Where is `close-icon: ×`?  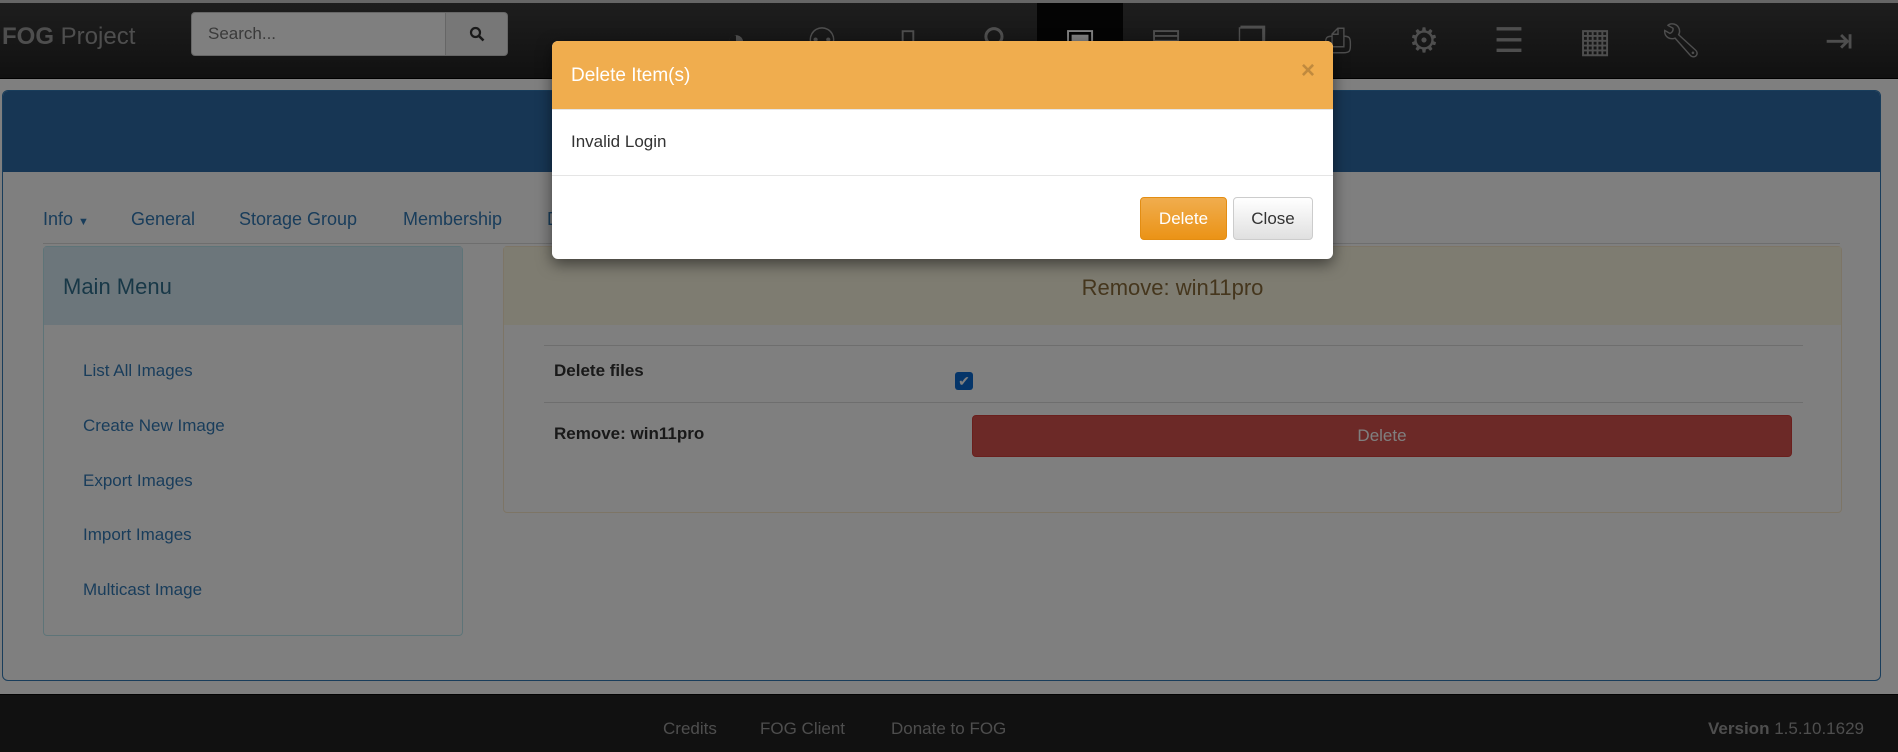 close-icon: × is located at coordinates (1308, 71).